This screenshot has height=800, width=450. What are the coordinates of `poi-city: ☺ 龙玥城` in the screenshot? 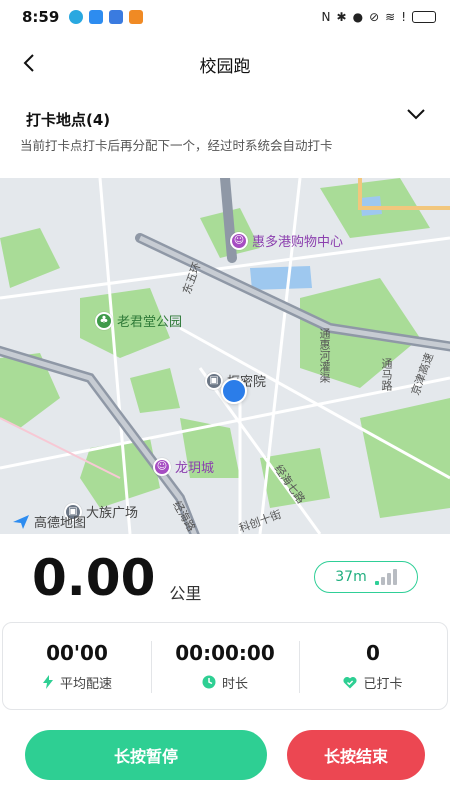 It's located at (183, 466).